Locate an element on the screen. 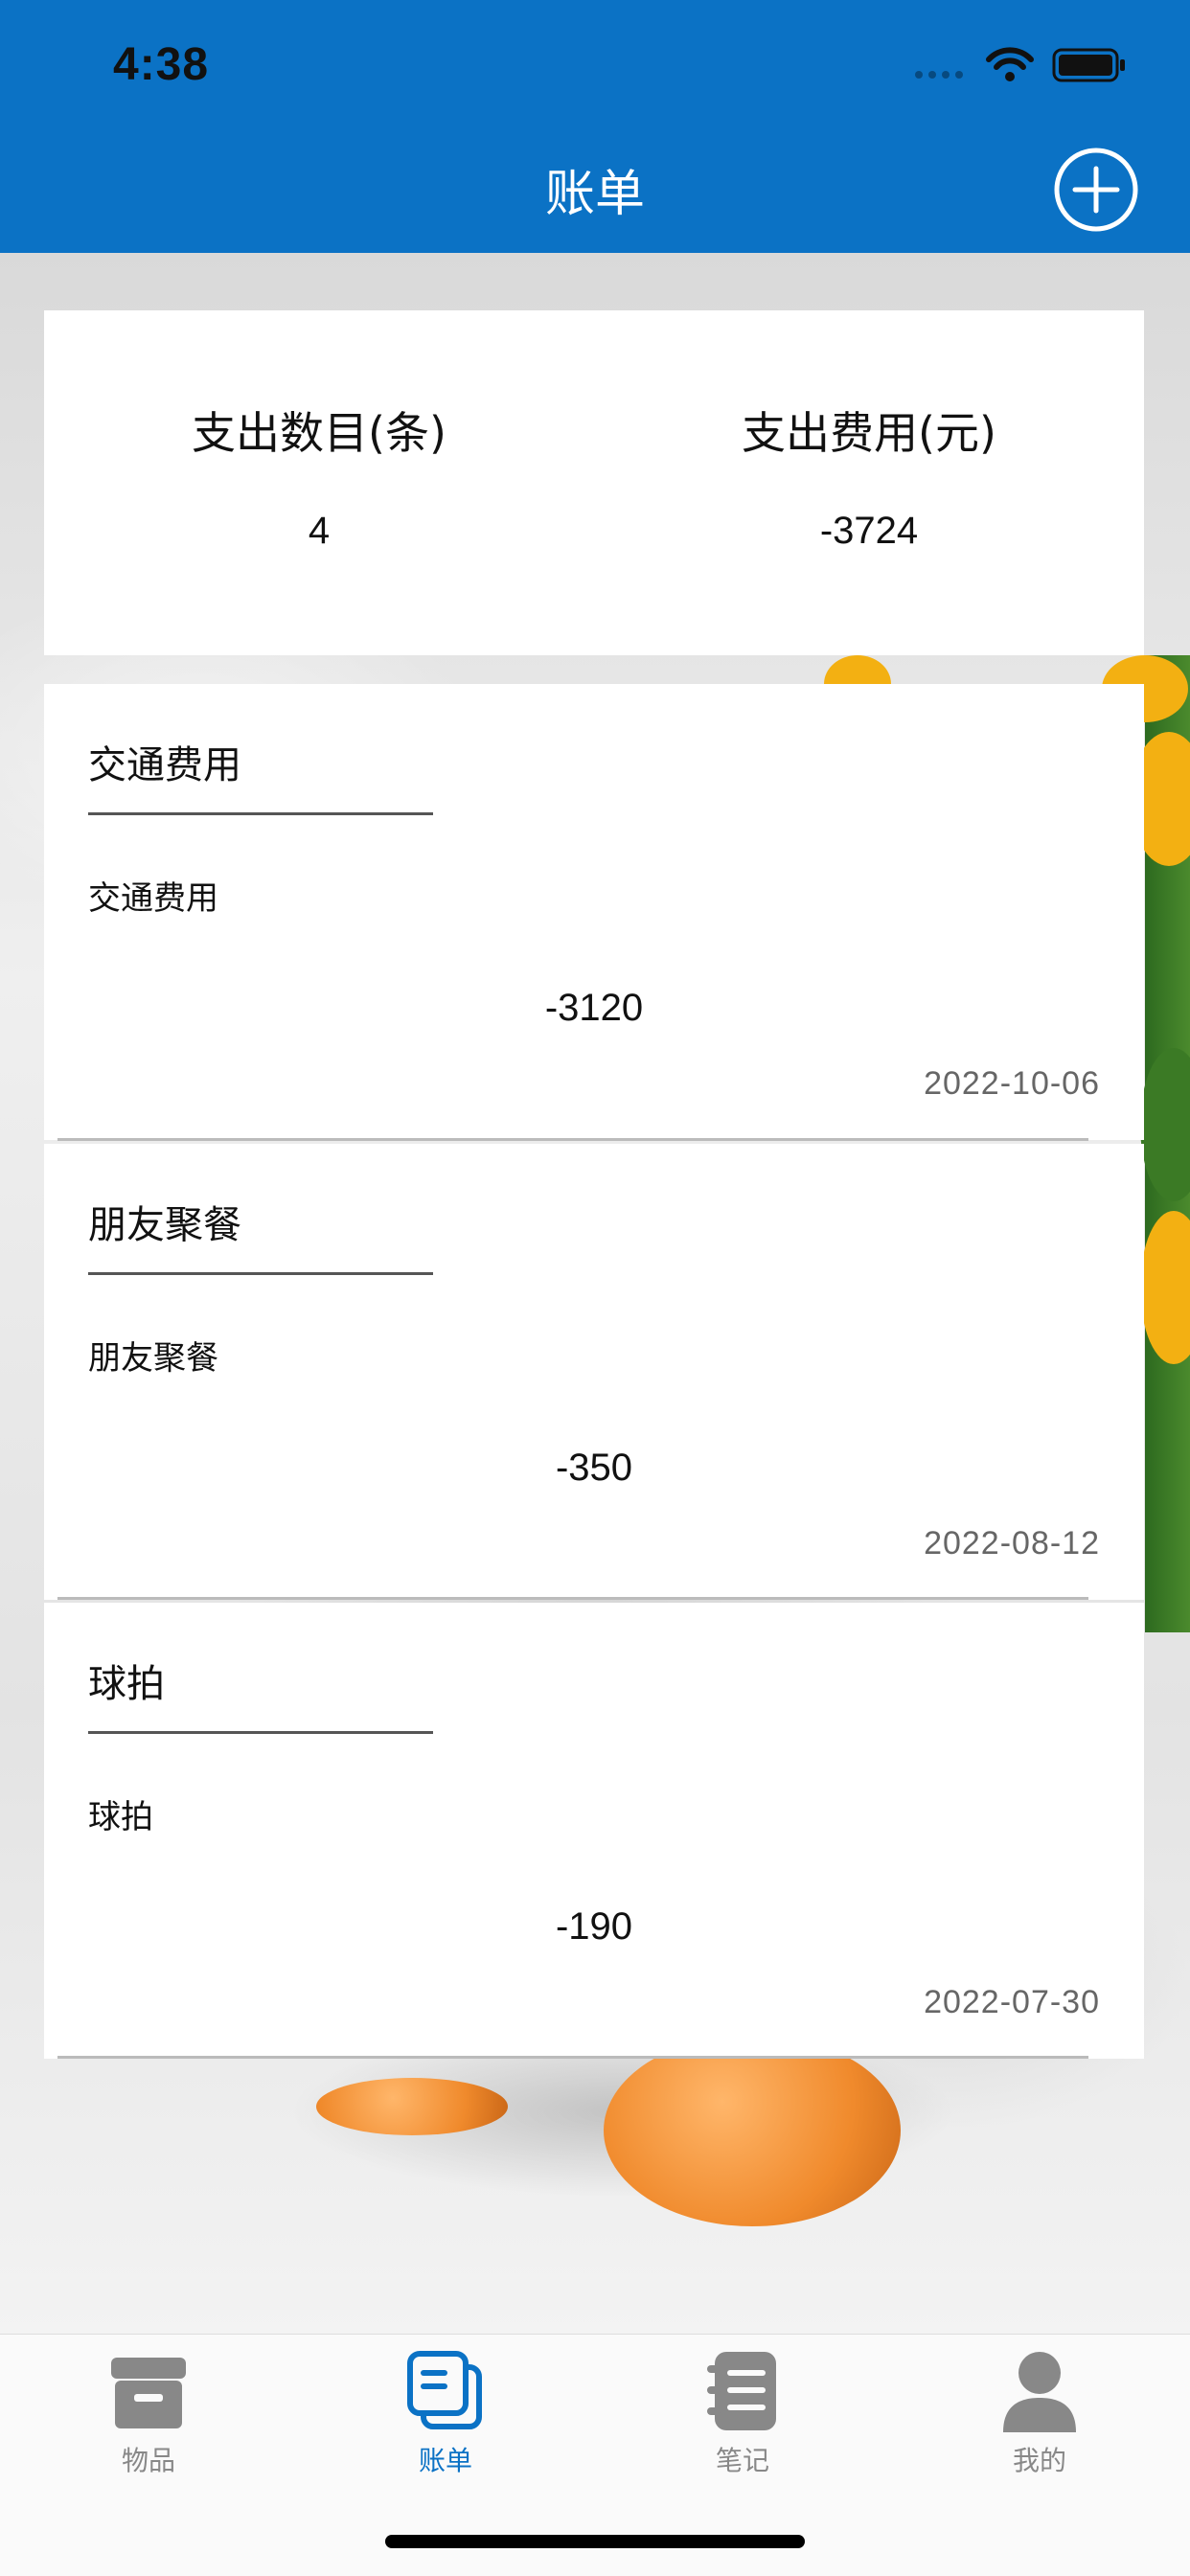 The width and height of the screenshot is (1190, 2576). bill-title: 朋友聚餐 is located at coordinates (164, 1225).